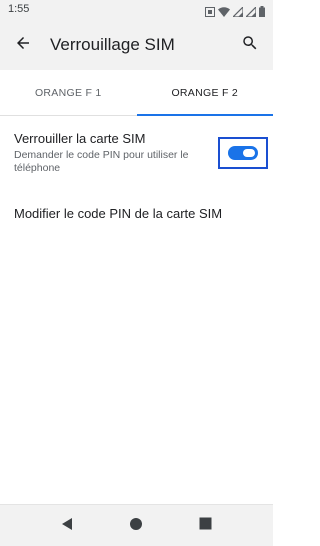 Image resolution: width=320 pixels, height=546 pixels. I want to click on lock-sim-toggle-focus, so click(243, 153).